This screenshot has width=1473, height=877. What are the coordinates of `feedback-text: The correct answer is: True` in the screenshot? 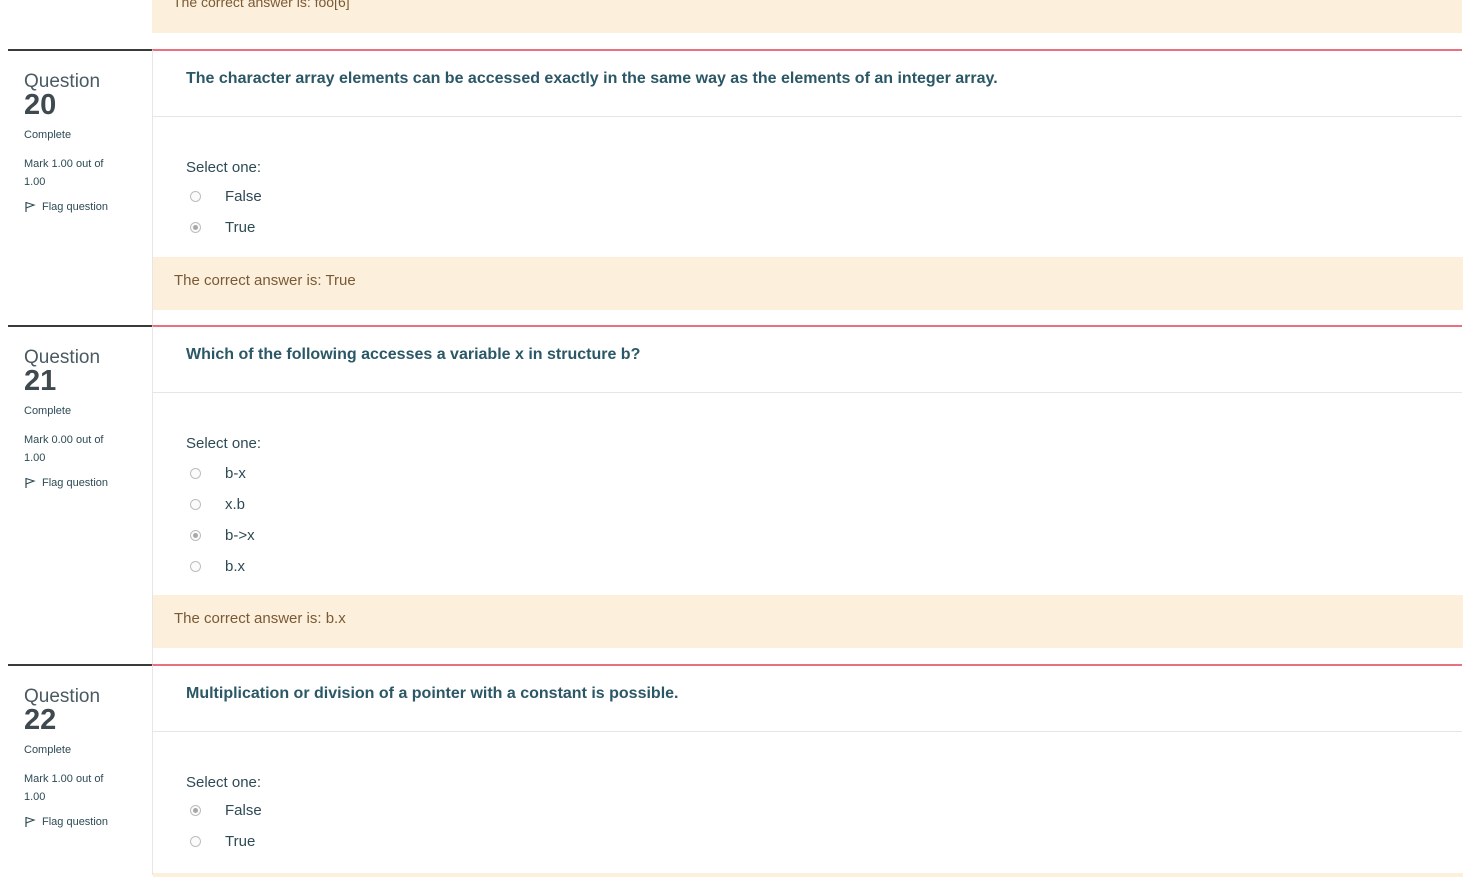 It's located at (265, 280).